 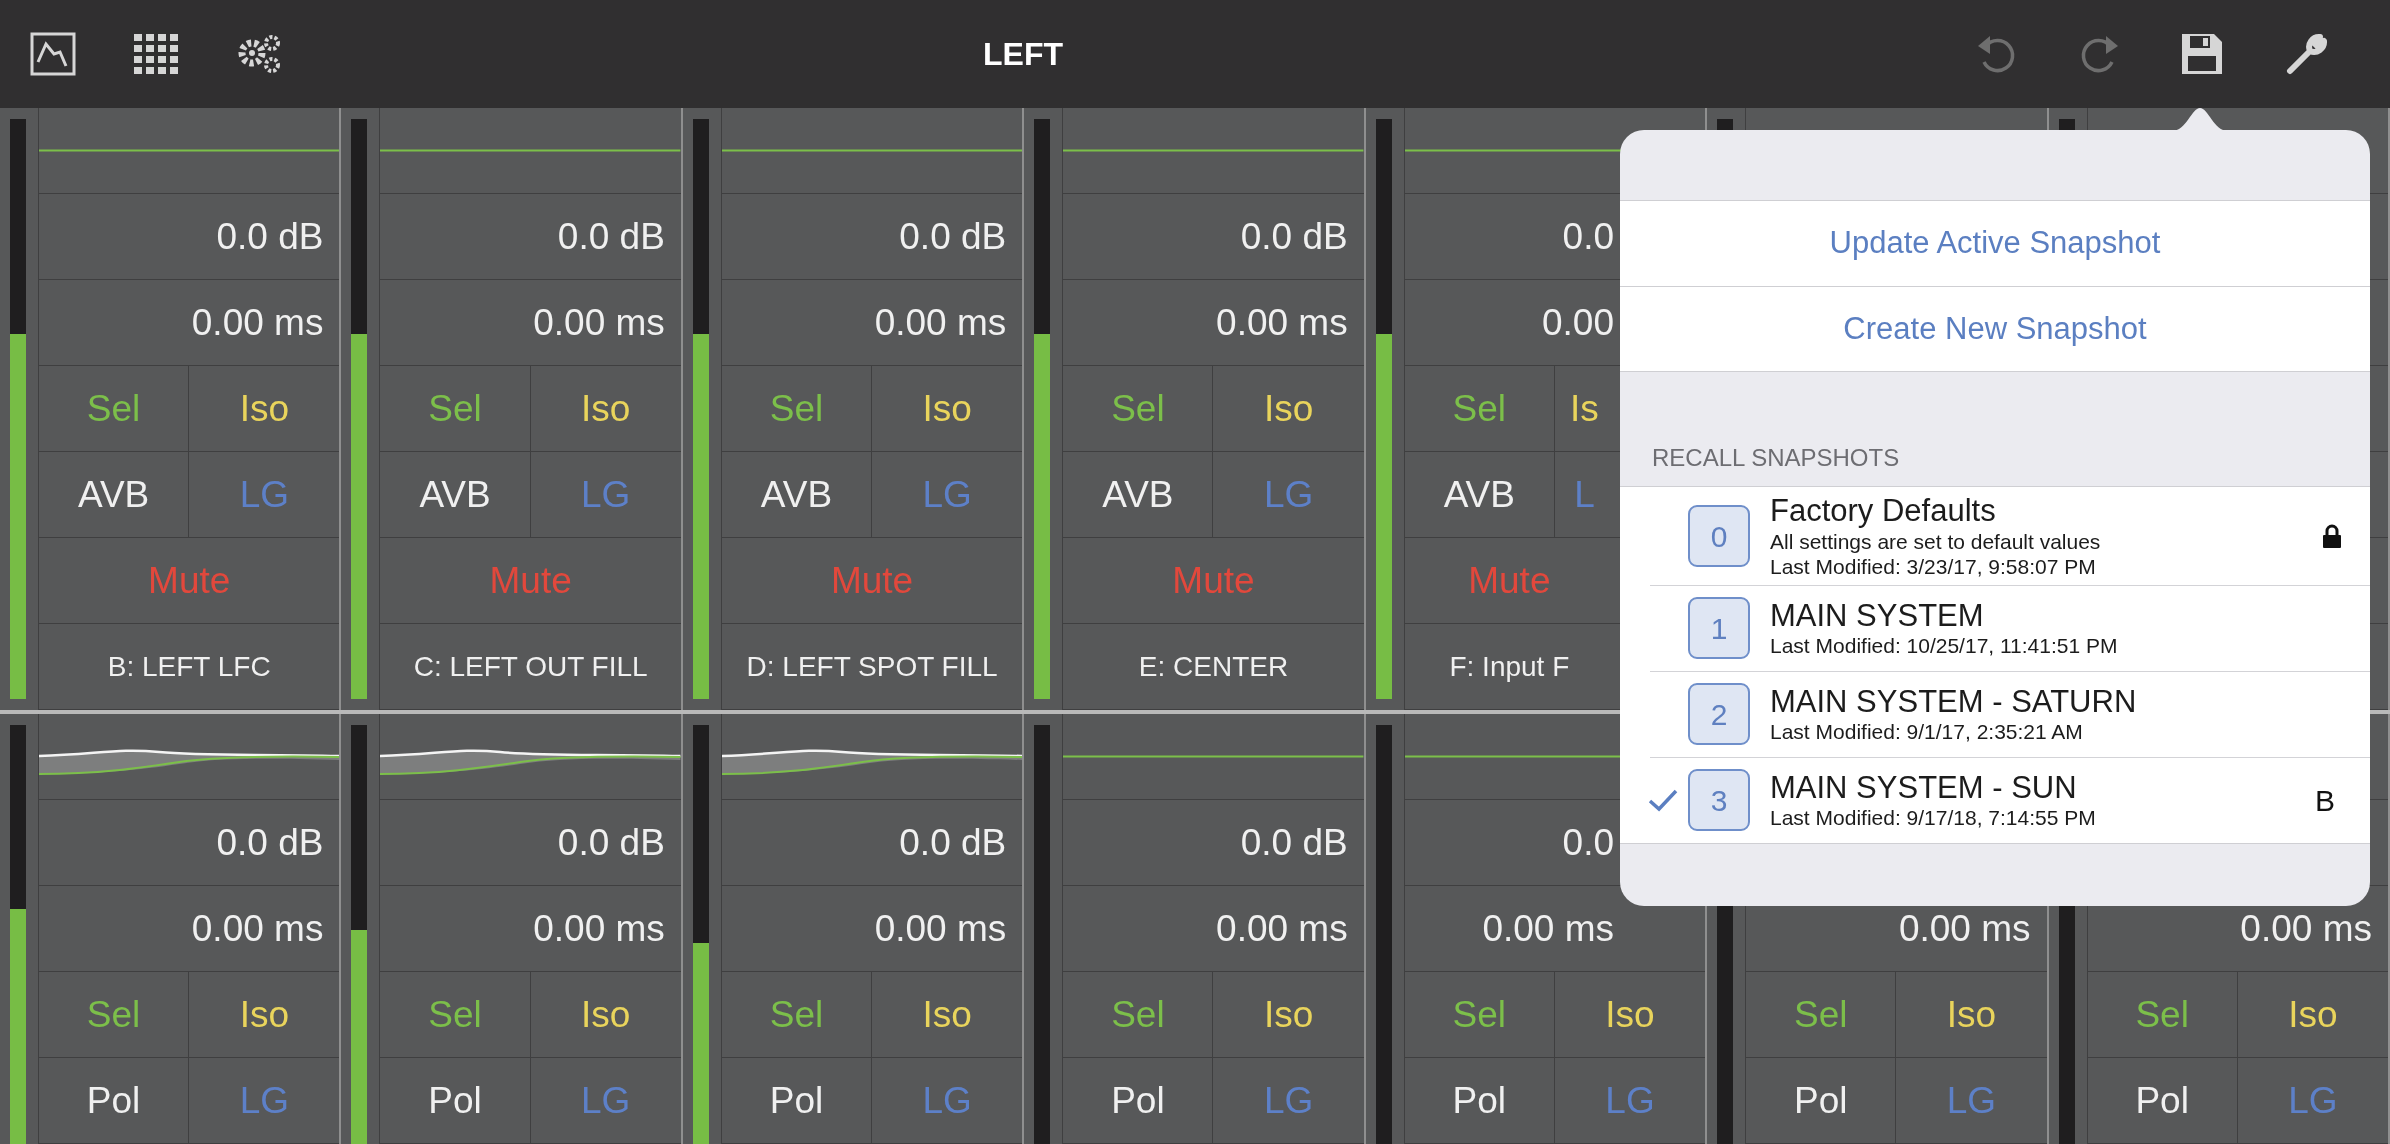 I want to click on snapshot-name: MAIN SYSTEM - SUN, so click(x=1924, y=787).